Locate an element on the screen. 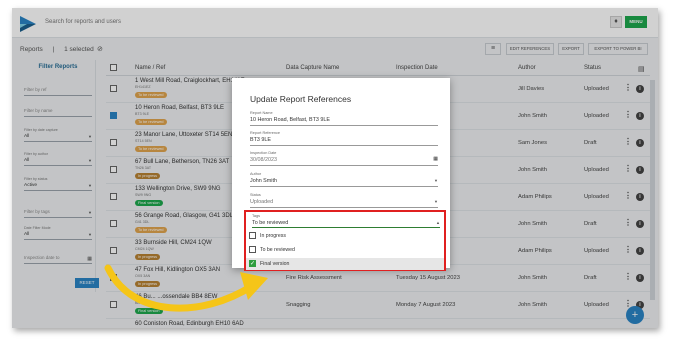 The height and width of the screenshot is (355, 688). inspection-date-field: Inspection Date 30/08/2023 ▦ is located at coordinates (344, 158).